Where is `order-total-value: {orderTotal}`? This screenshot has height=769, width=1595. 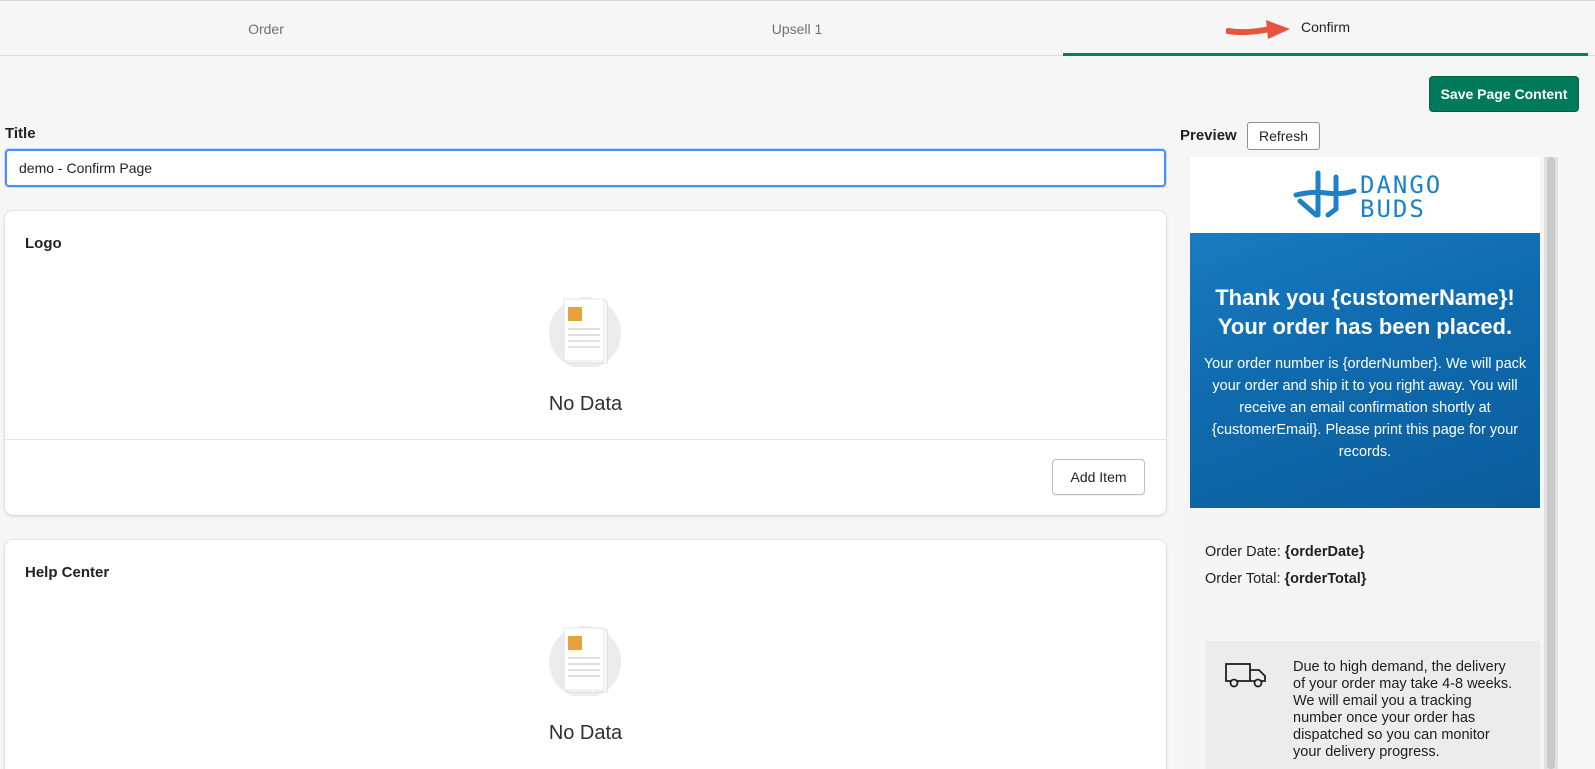
order-total-value: {orderTotal} is located at coordinates (1325, 579).